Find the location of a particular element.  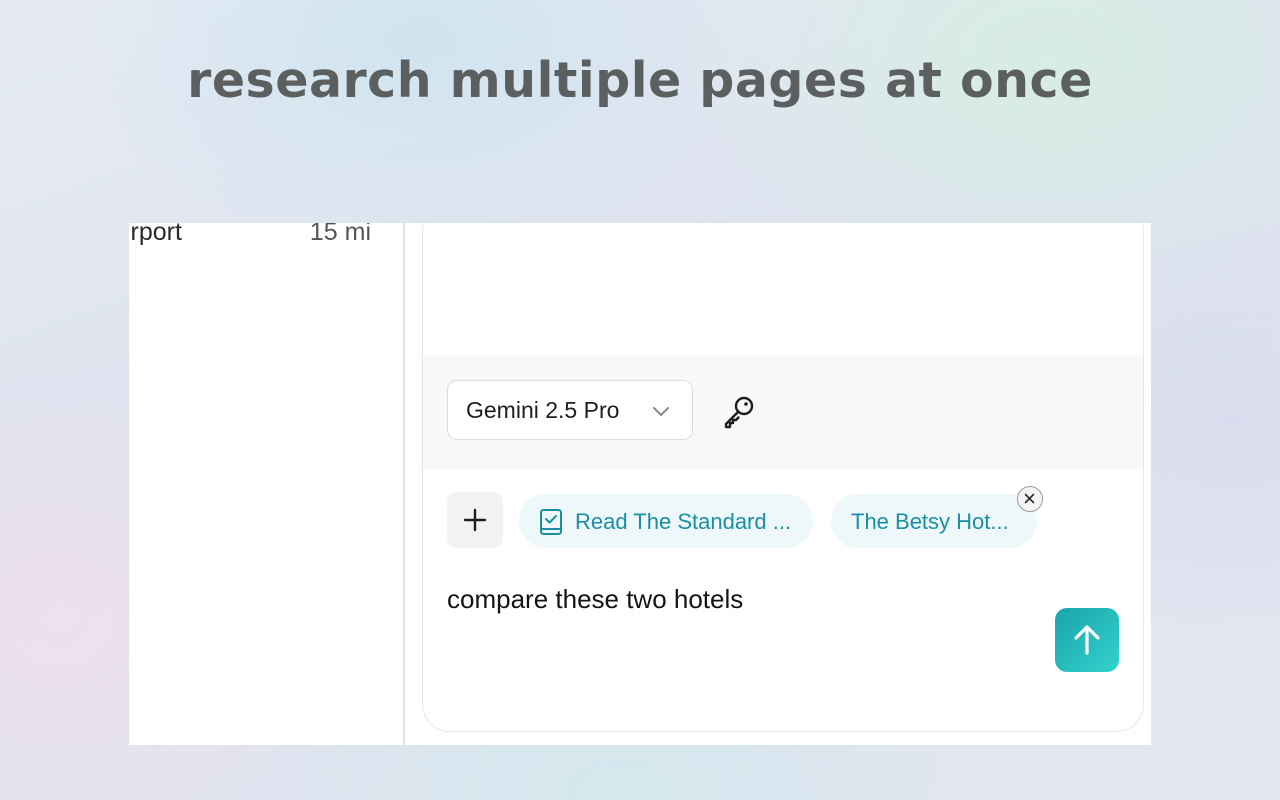

add-context-button is located at coordinates (475, 520).